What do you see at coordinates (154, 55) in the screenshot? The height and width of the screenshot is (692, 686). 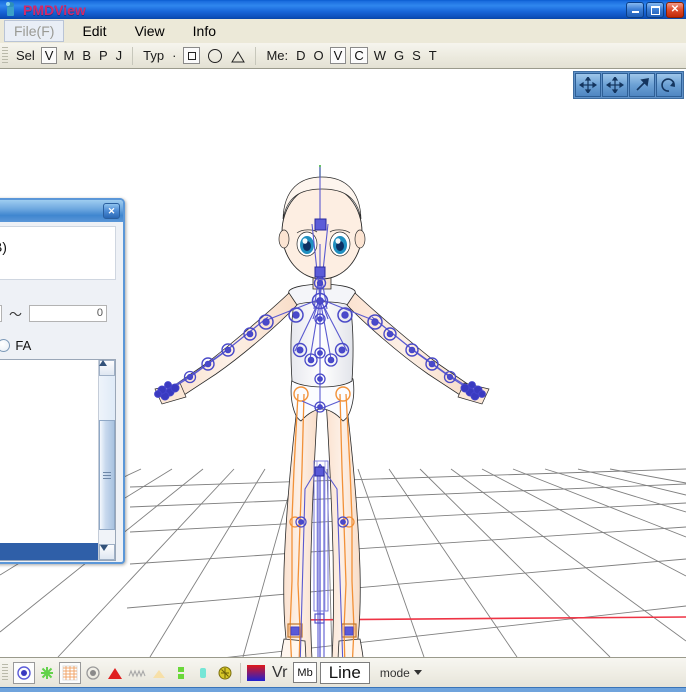 I see `typ-label: Typ` at bounding box center [154, 55].